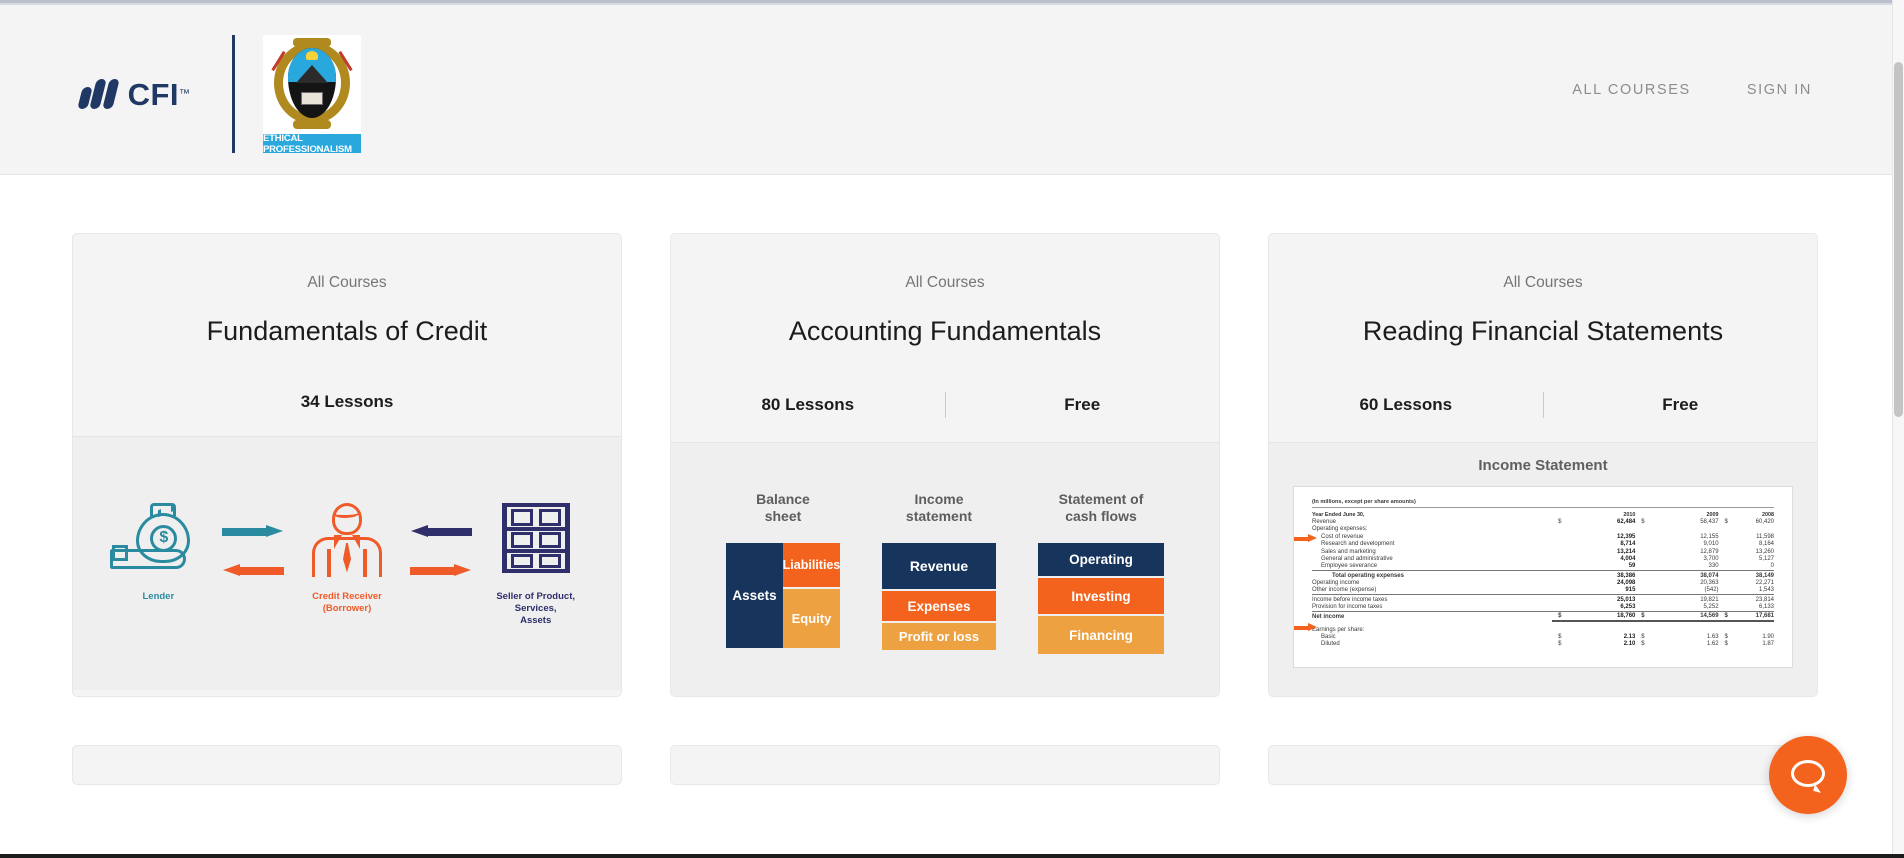 Image resolution: width=1904 pixels, height=858 pixels. I want to click on flow-label-borrower-line1: Credit Receiver, so click(347, 596).